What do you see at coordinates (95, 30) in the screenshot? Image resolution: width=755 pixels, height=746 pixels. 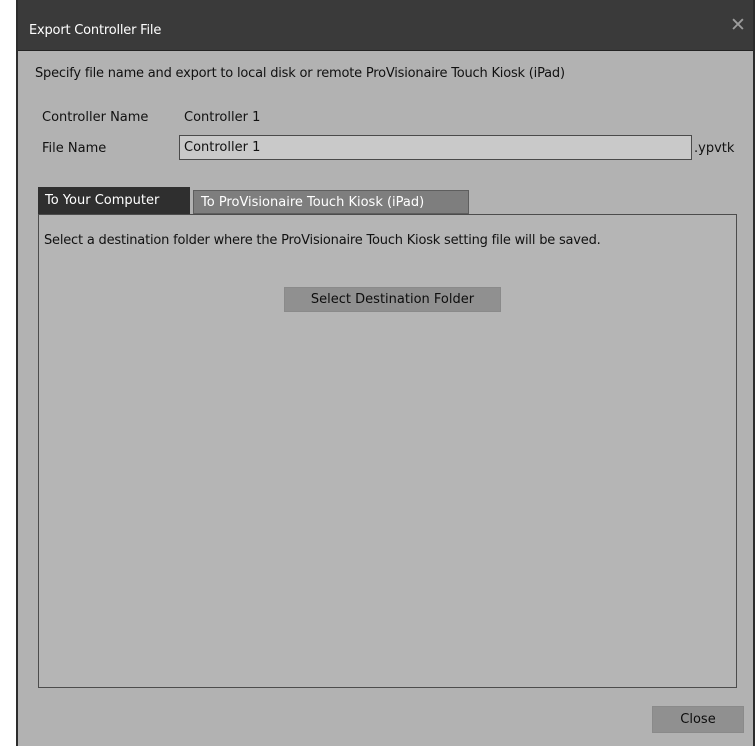 I see `window-title: Export Controller File` at bounding box center [95, 30].